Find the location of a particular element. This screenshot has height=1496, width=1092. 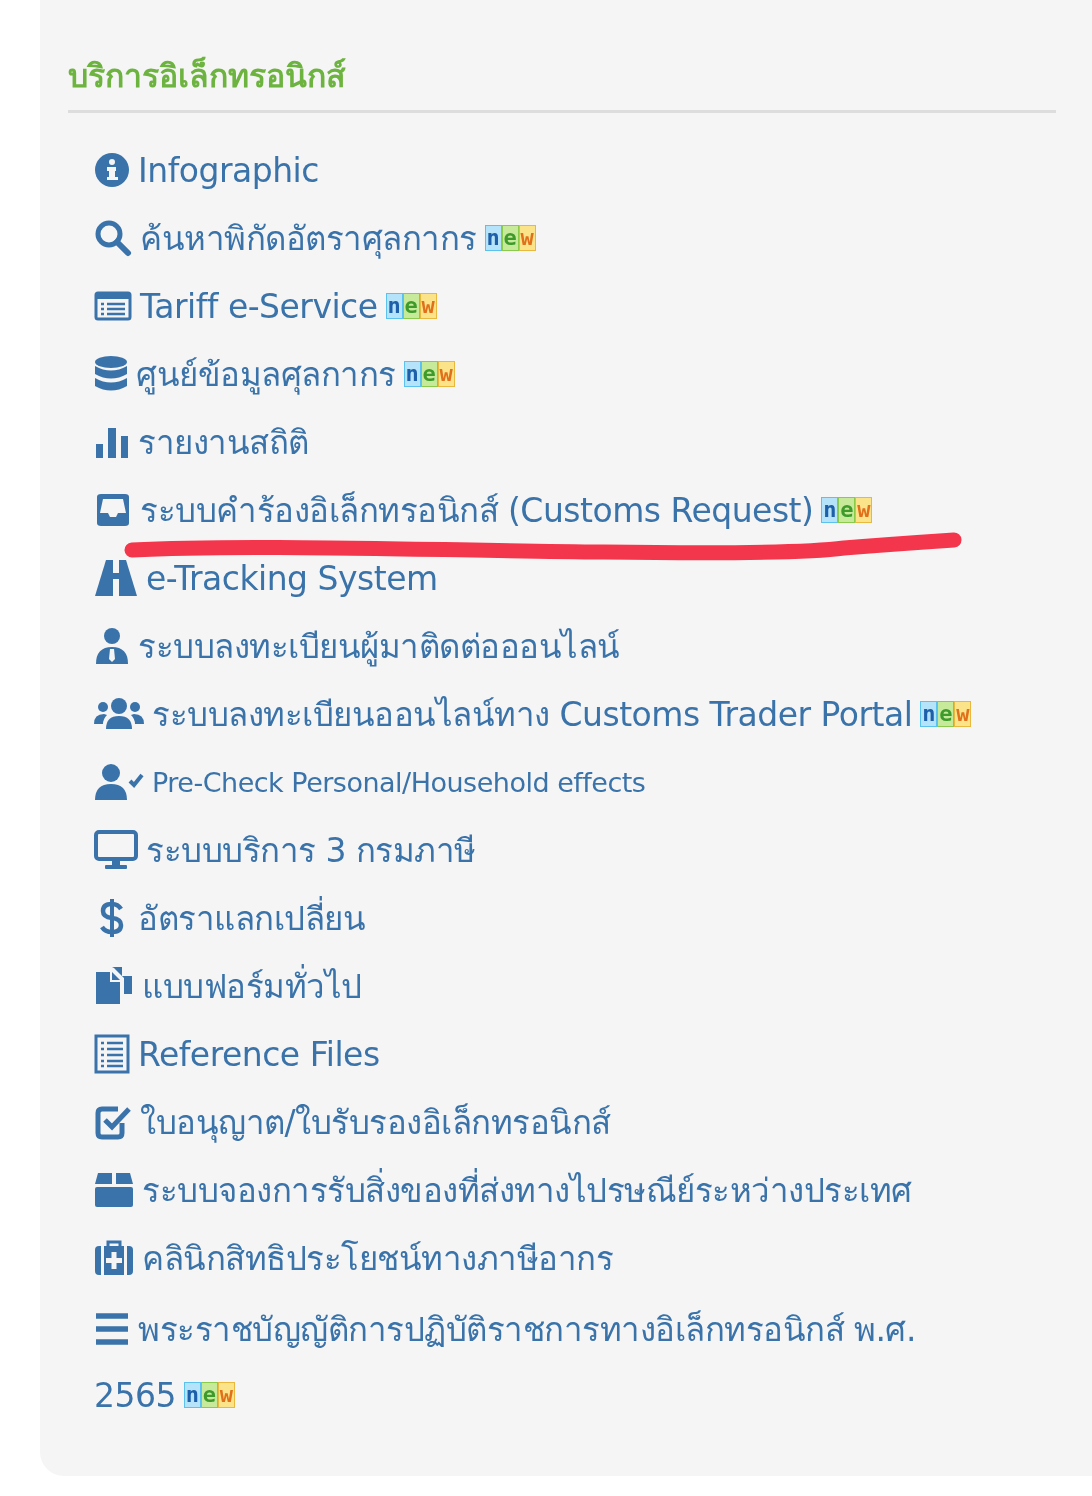

menu-icon is located at coordinates (112, 1328).